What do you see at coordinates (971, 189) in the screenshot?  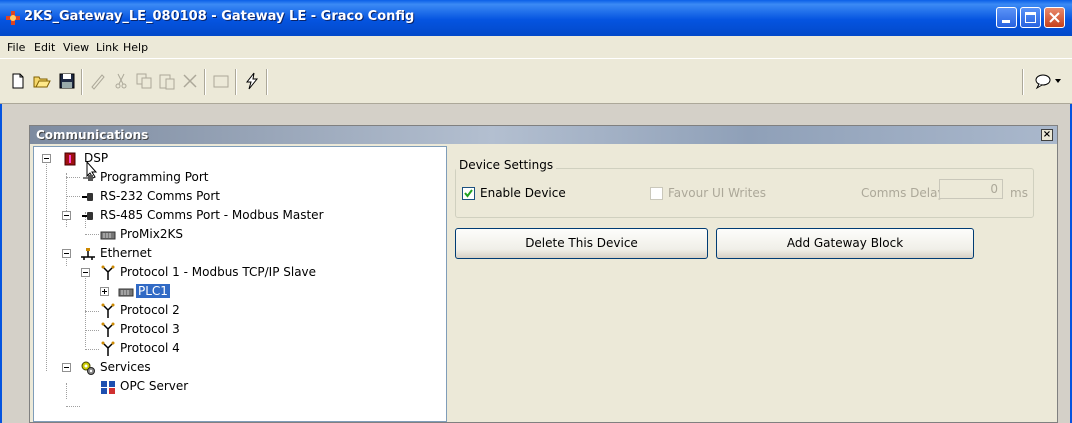 I see `comms-delay-input: 0` at bounding box center [971, 189].